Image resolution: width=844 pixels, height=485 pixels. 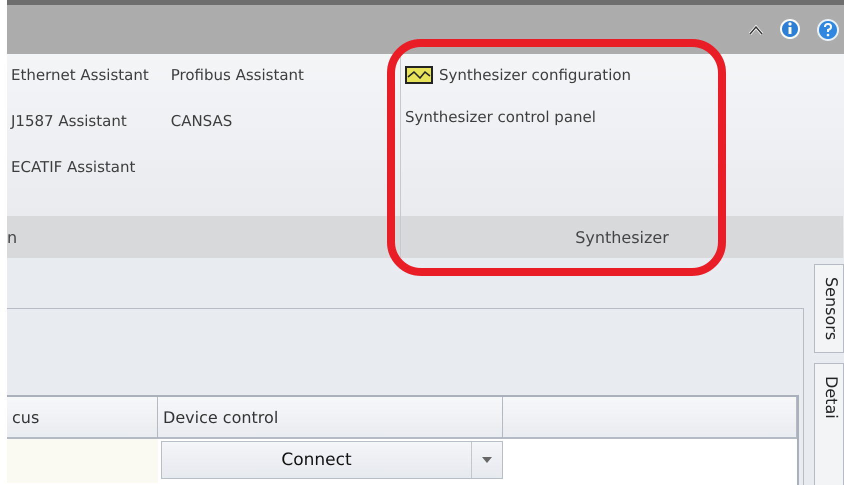 What do you see at coordinates (518, 117) in the screenshot?
I see `ribbon-item: Synthesizer control panel` at bounding box center [518, 117].